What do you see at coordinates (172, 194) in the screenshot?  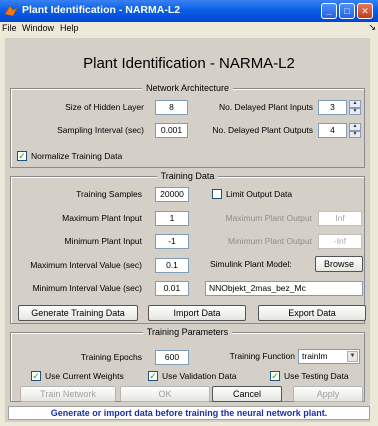 I see `training-samples-input: 20000` at bounding box center [172, 194].